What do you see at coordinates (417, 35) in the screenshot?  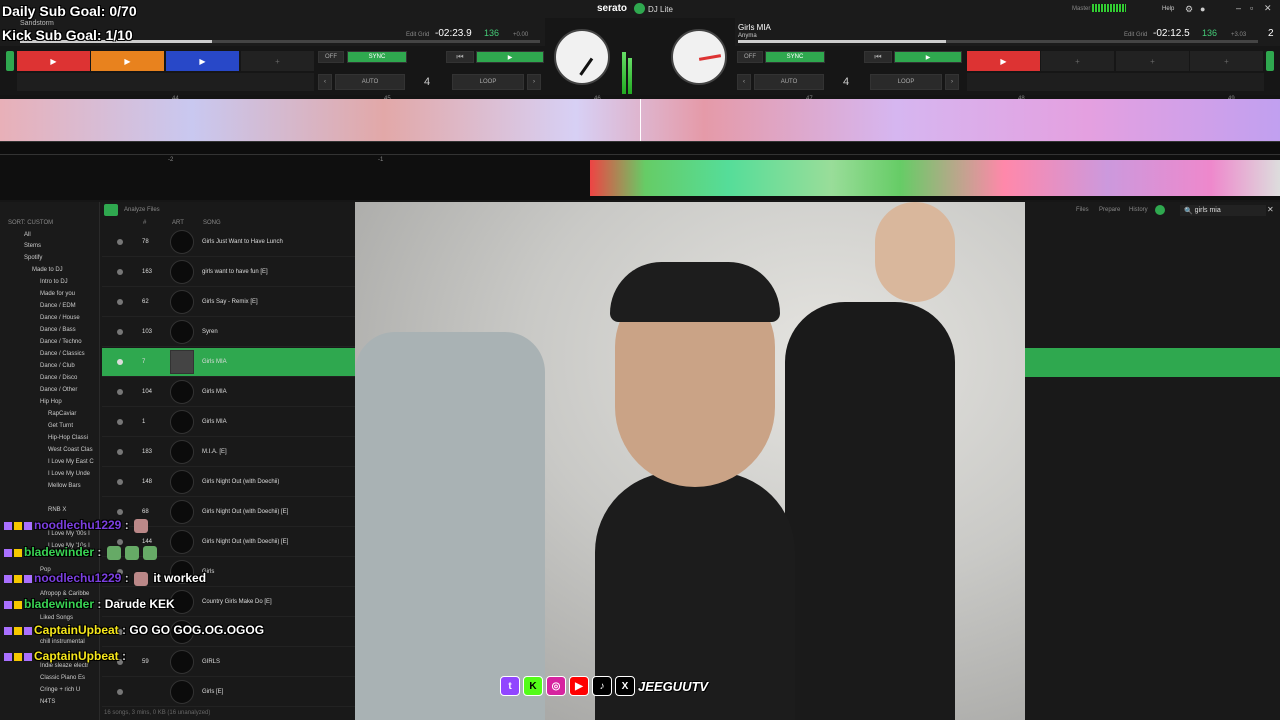 I see `deck-left-edit-grid: Edit Grid` at bounding box center [417, 35].